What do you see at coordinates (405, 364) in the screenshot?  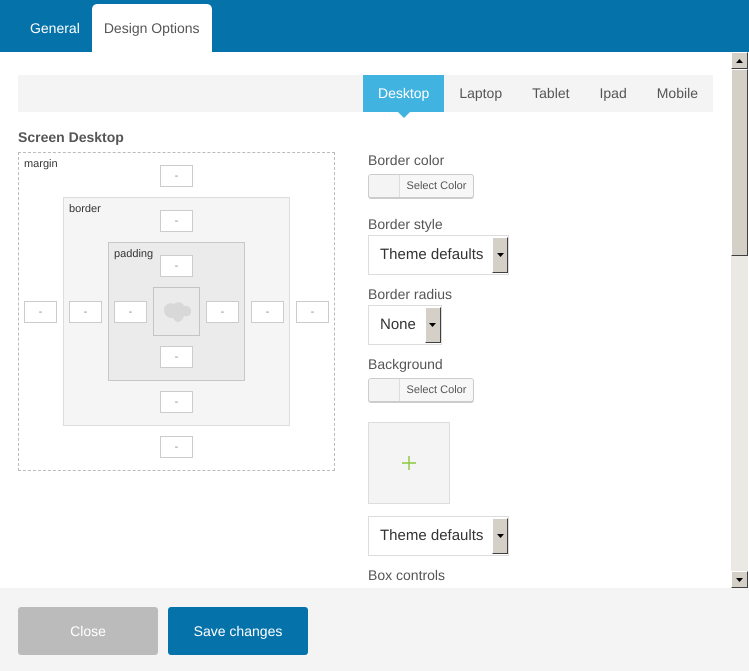 I see `field-label: Background` at bounding box center [405, 364].